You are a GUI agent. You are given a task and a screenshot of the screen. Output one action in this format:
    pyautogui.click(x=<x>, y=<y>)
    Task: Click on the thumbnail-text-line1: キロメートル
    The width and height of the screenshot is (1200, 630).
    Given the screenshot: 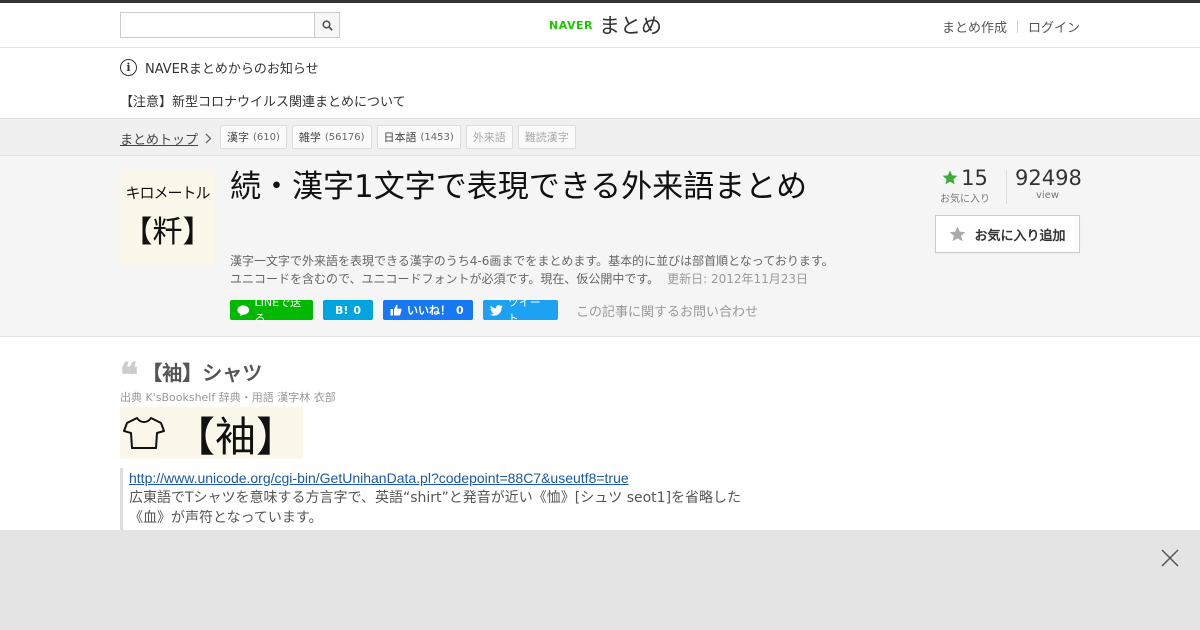 What is the action you would take?
    pyautogui.click(x=167, y=193)
    